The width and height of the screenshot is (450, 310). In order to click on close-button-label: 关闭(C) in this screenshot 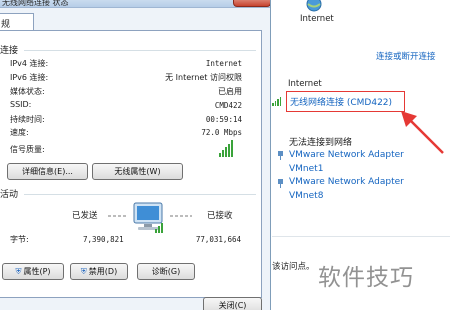, I will do `click(232, 305)`.